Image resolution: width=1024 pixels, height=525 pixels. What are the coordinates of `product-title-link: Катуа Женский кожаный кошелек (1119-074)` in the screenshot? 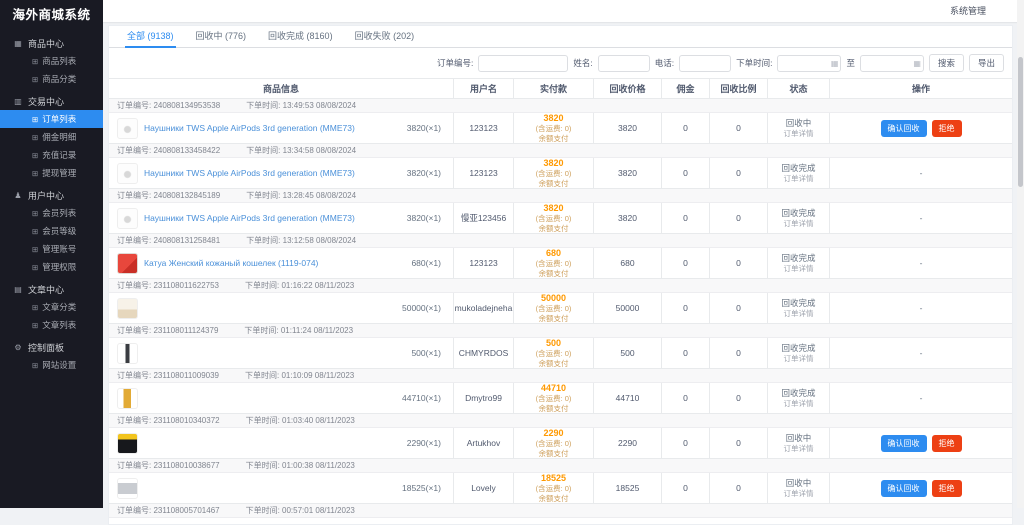 It's located at (274, 263).